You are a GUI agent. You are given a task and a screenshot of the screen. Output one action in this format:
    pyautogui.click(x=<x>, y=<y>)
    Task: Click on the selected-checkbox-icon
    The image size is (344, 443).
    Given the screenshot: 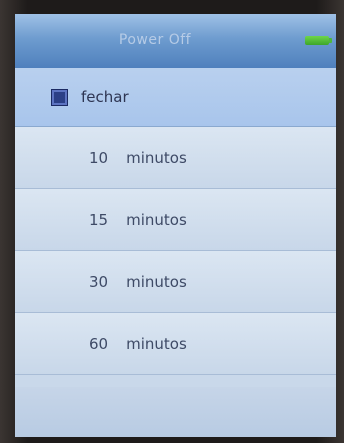 What is the action you would take?
    pyautogui.click(x=59, y=97)
    